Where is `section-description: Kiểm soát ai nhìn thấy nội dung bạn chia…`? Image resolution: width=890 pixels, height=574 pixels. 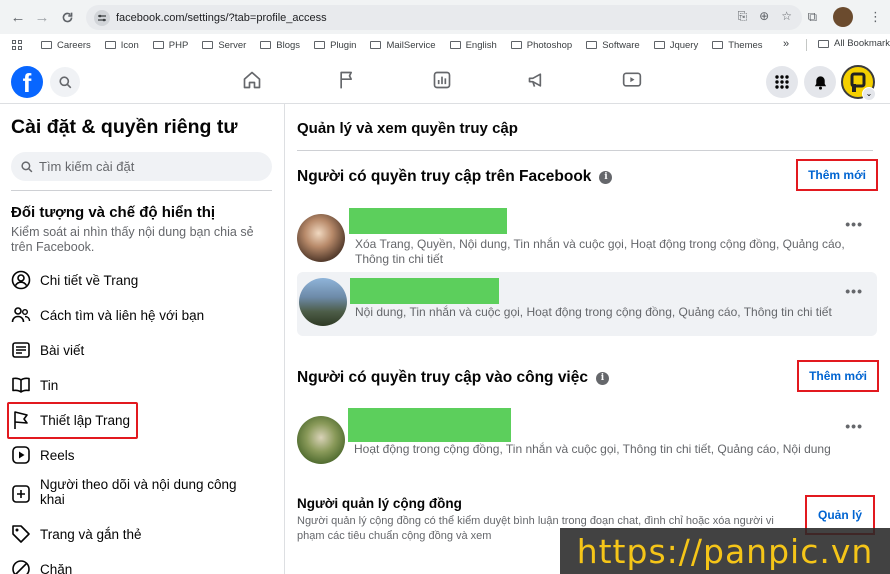
section-description: Kiểm soát ai nhìn thấy nội dung bạn chia… is located at coordinates (132, 239).